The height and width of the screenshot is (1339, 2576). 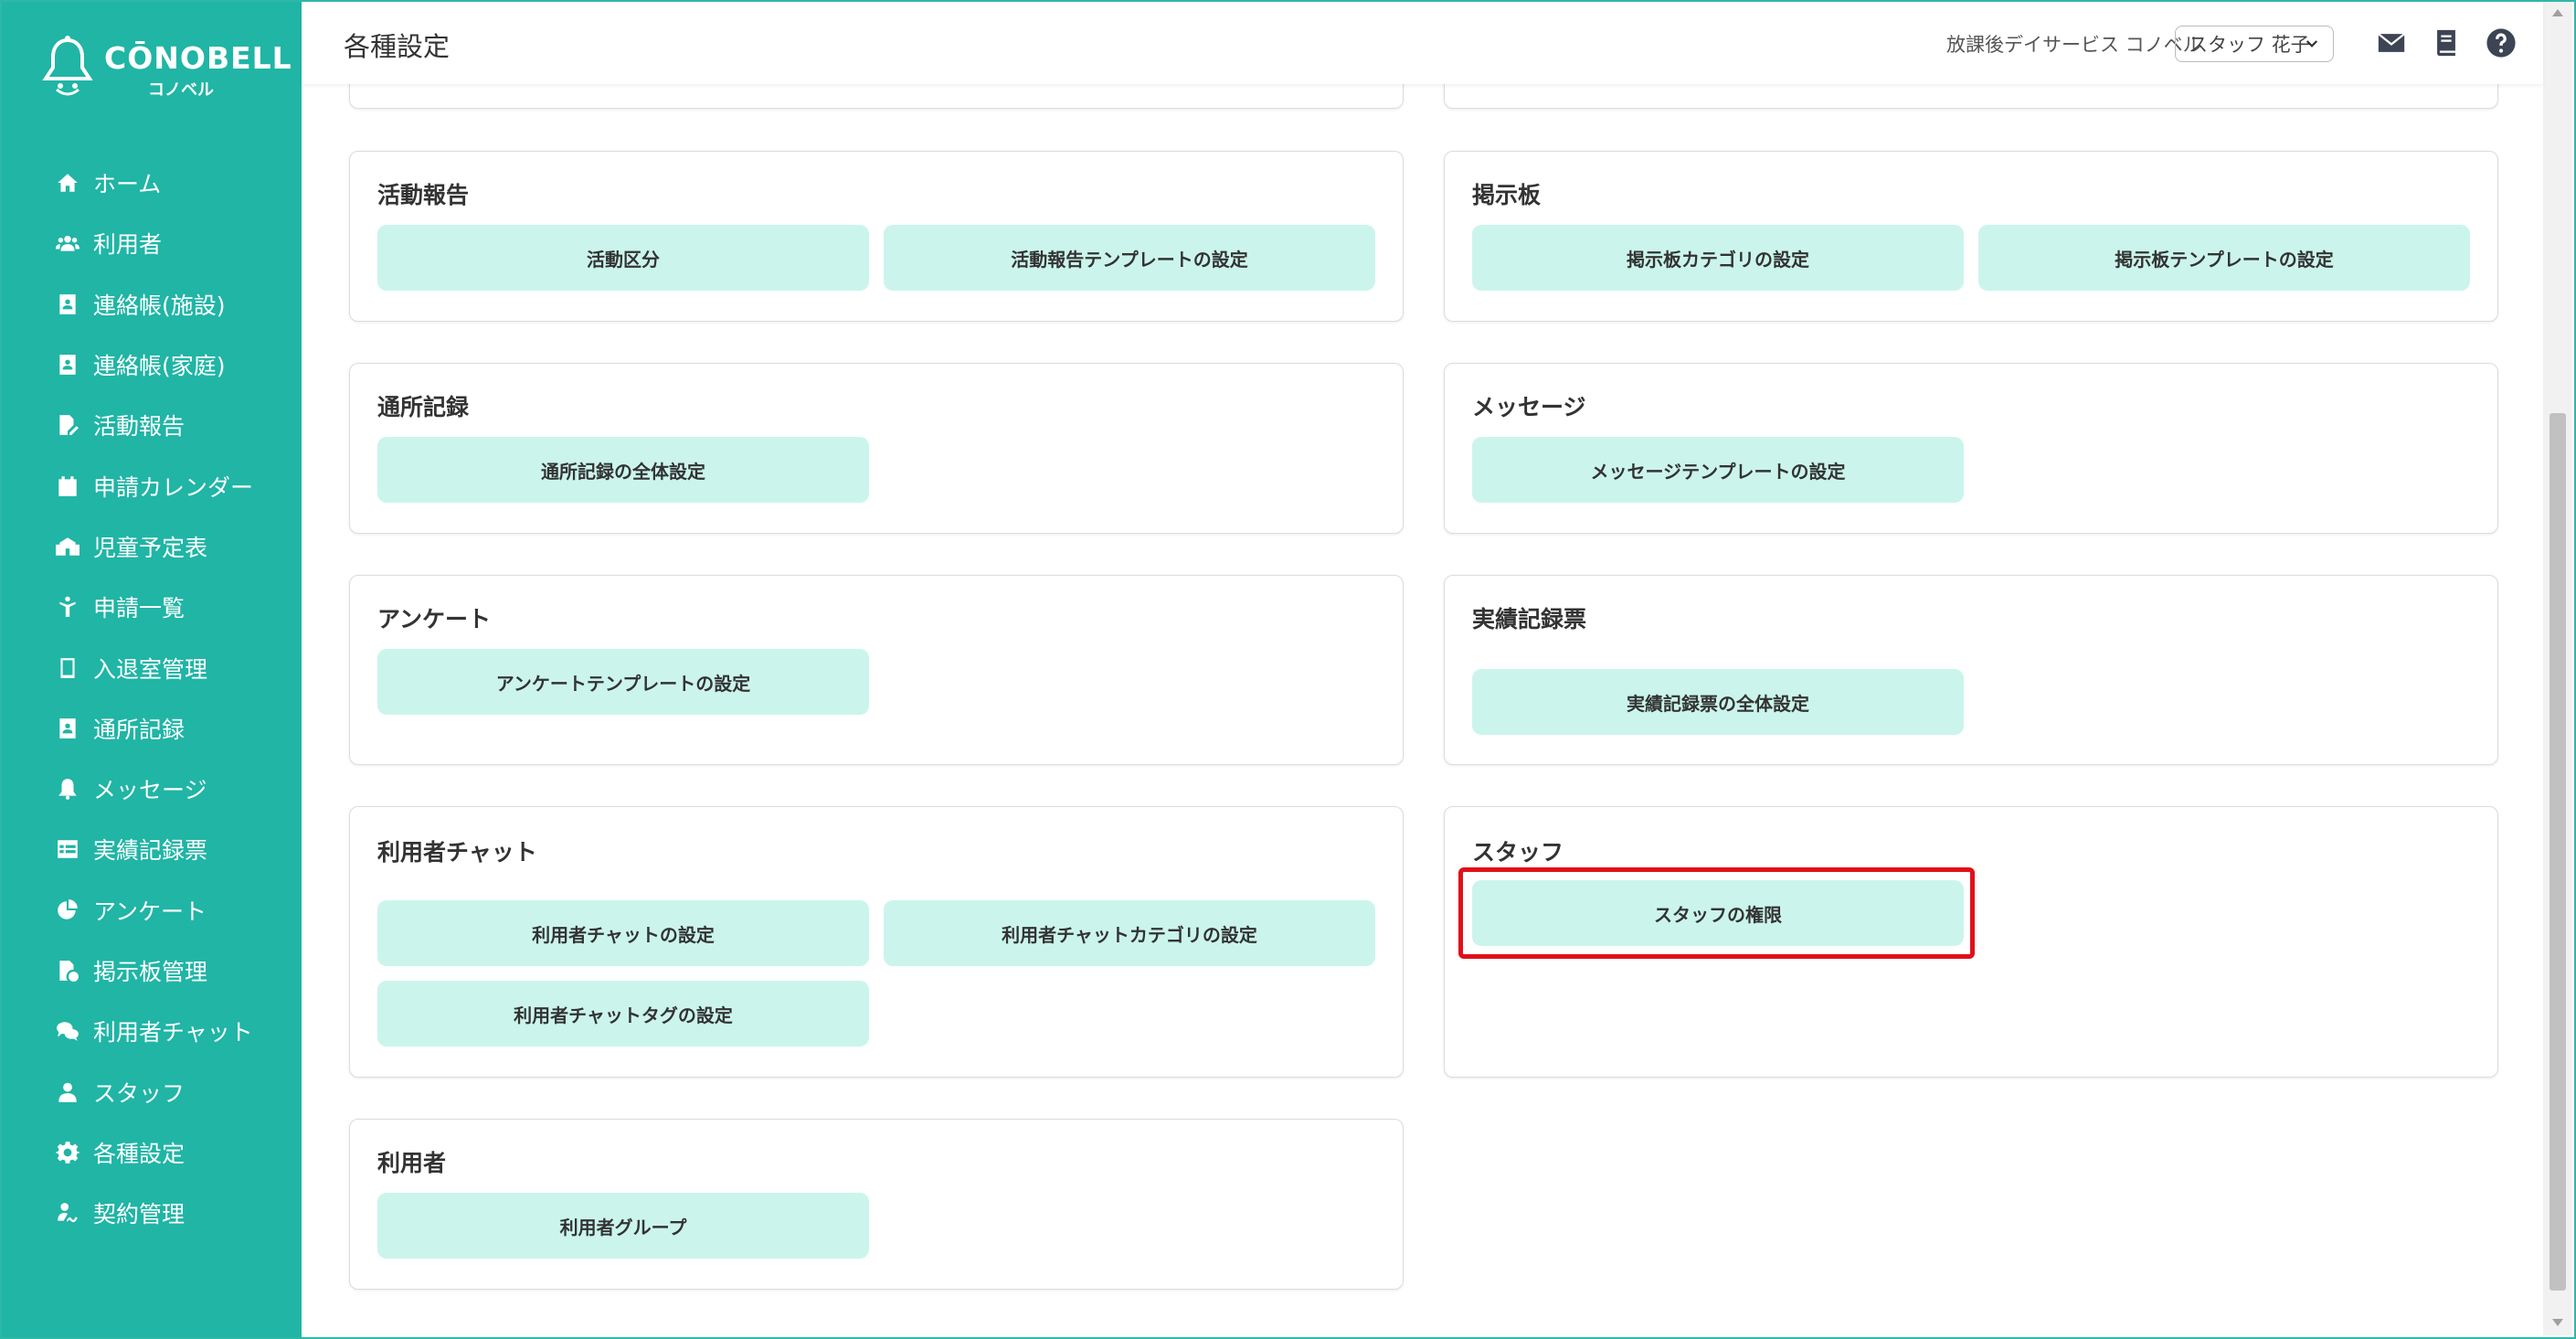 What do you see at coordinates (2249, 45) in the screenshot?
I see `staff-name: スタッフ 花子` at bounding box center [2249, 45].